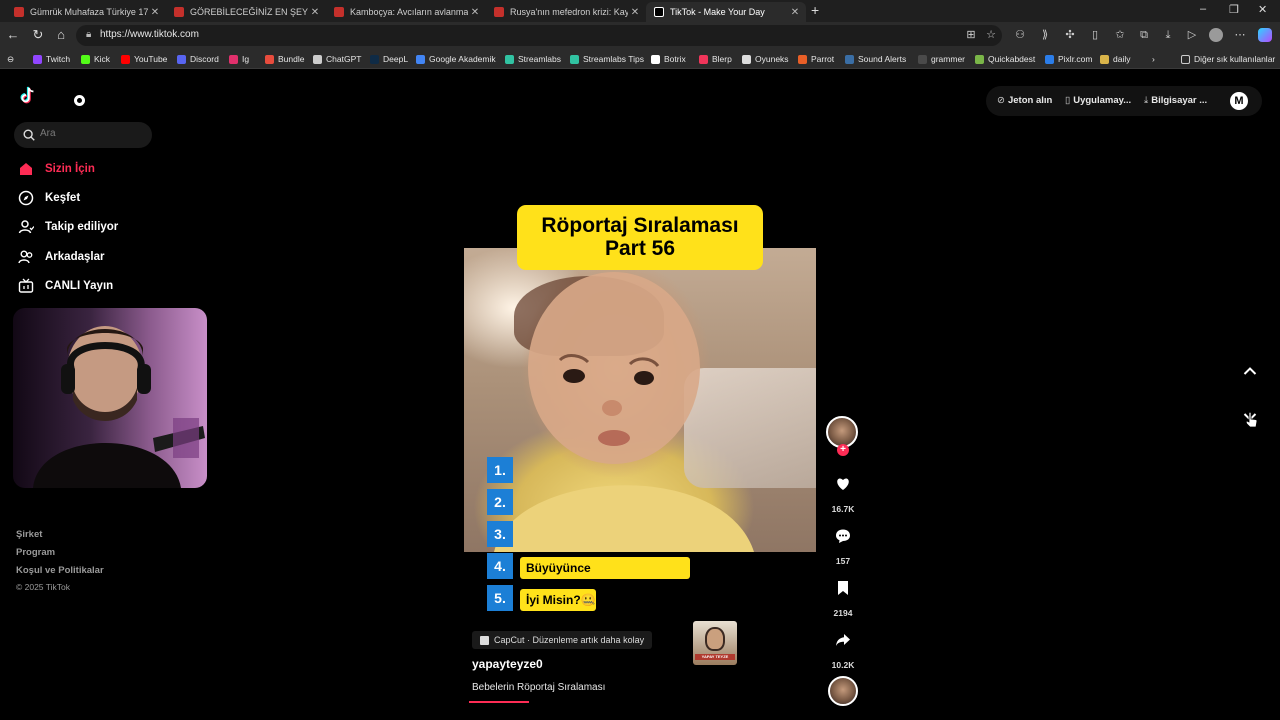 The image size is (1280, 720). Describe the element at coordinates (1265, 35) in the screenshot. I see `copilot-icon` at that location.